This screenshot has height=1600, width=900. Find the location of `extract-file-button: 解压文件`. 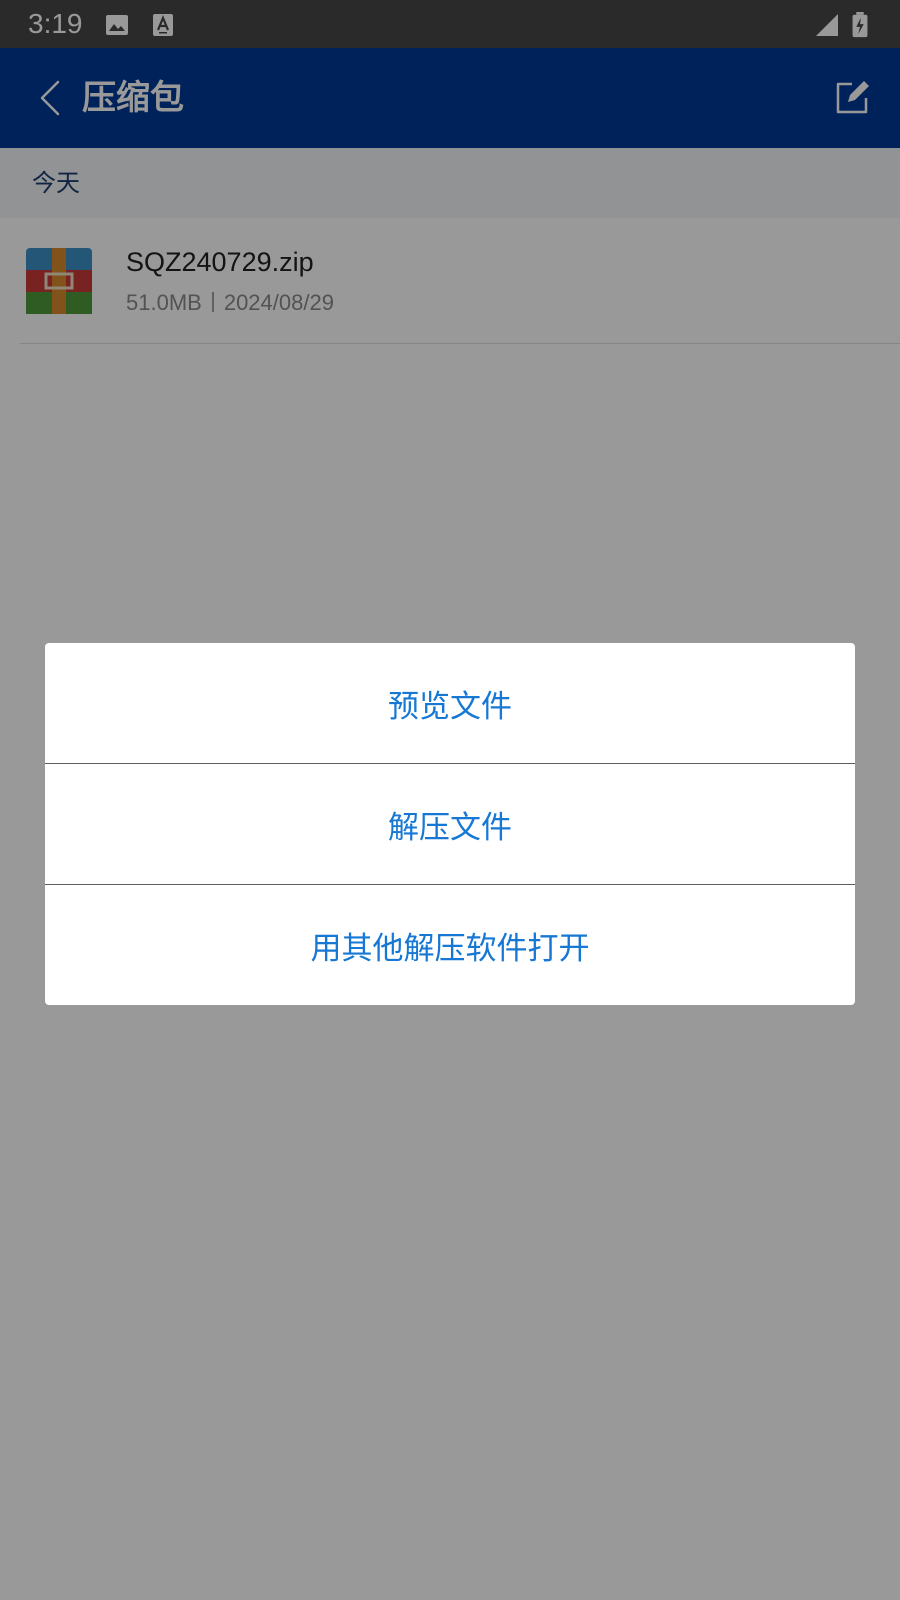

extract-file-button: 解压文件 is located at coordinates (450, 824).